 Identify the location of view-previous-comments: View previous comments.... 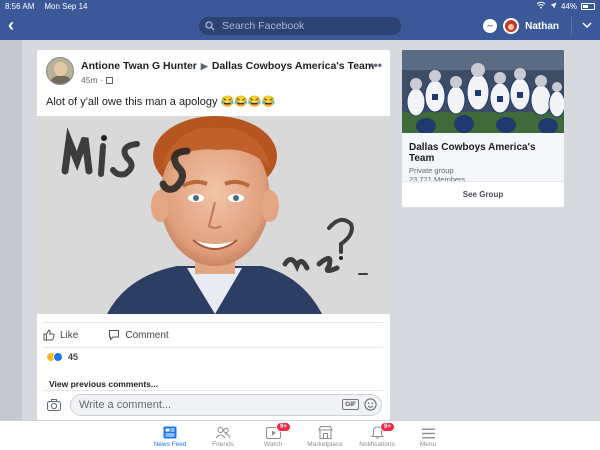
(103, 384).